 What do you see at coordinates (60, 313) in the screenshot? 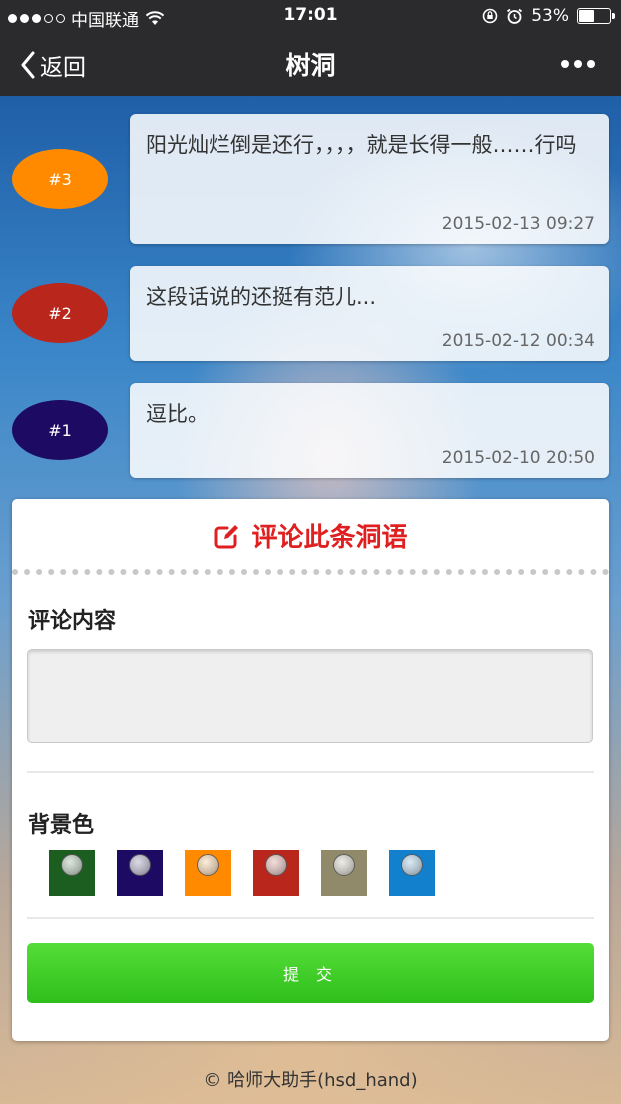
I see `floor-badge: #2` at bounding box center [60, 313].